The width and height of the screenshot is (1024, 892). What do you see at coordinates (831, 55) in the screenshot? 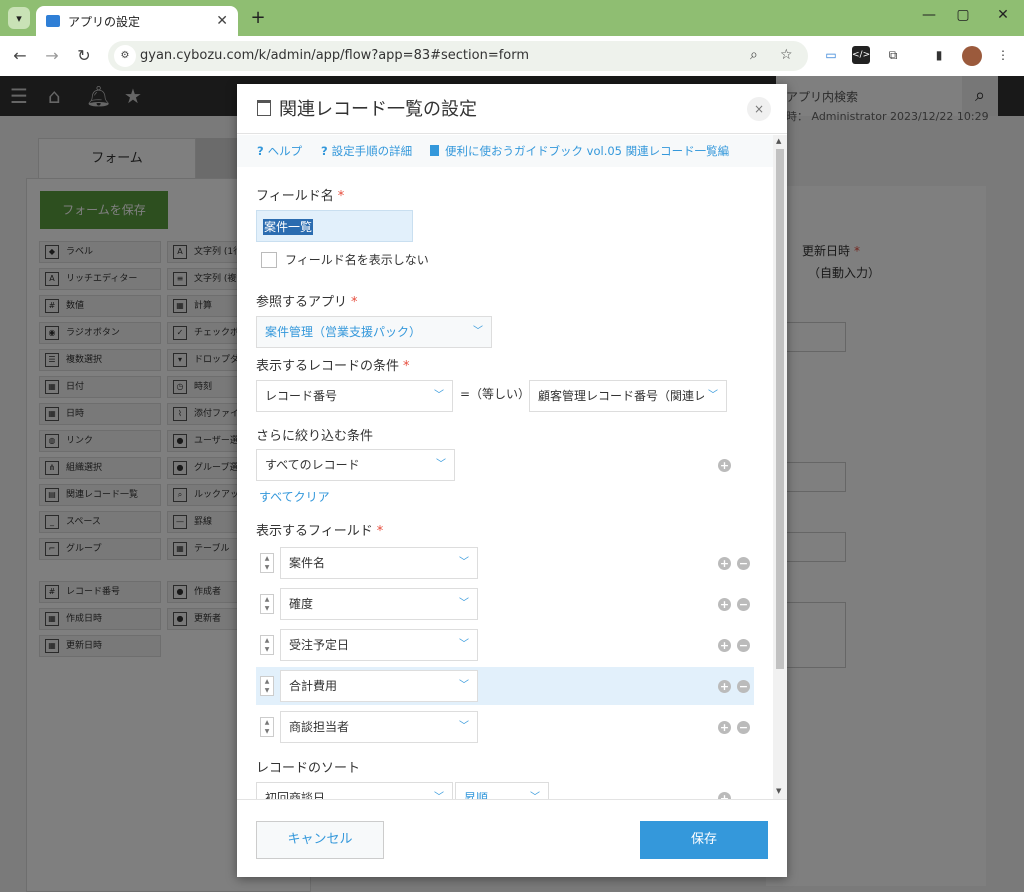
I see `extension-icon: ▭` at bounding box center [831, 55].